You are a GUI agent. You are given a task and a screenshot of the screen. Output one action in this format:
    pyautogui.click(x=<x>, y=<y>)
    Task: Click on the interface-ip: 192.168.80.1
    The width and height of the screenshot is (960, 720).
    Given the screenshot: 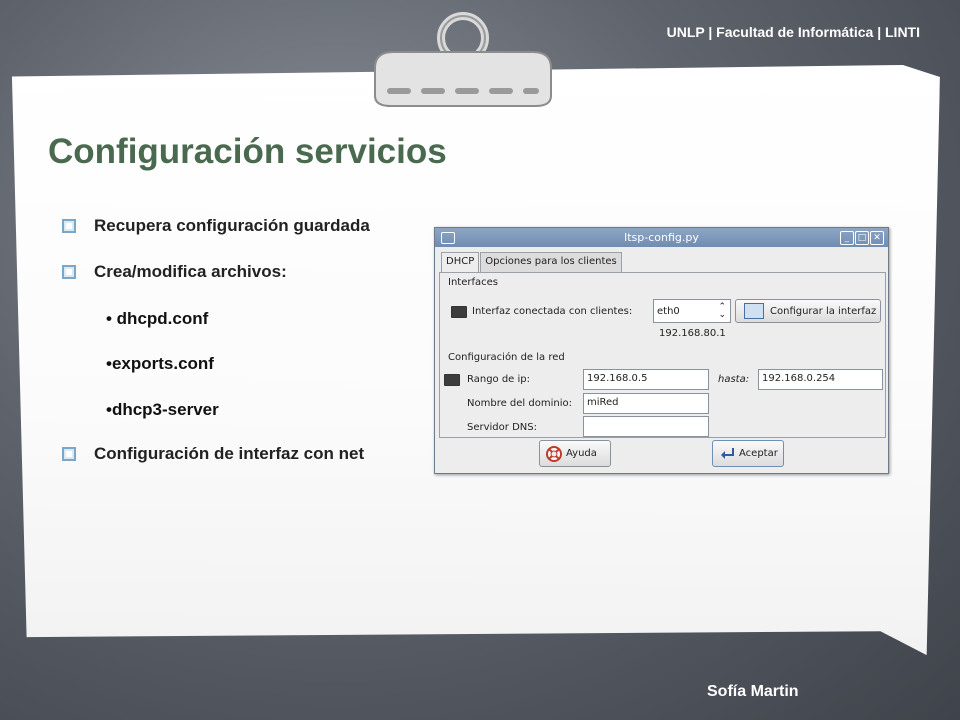 What is the action you would take?
    pyautogui.click(x=692, y=333)
    